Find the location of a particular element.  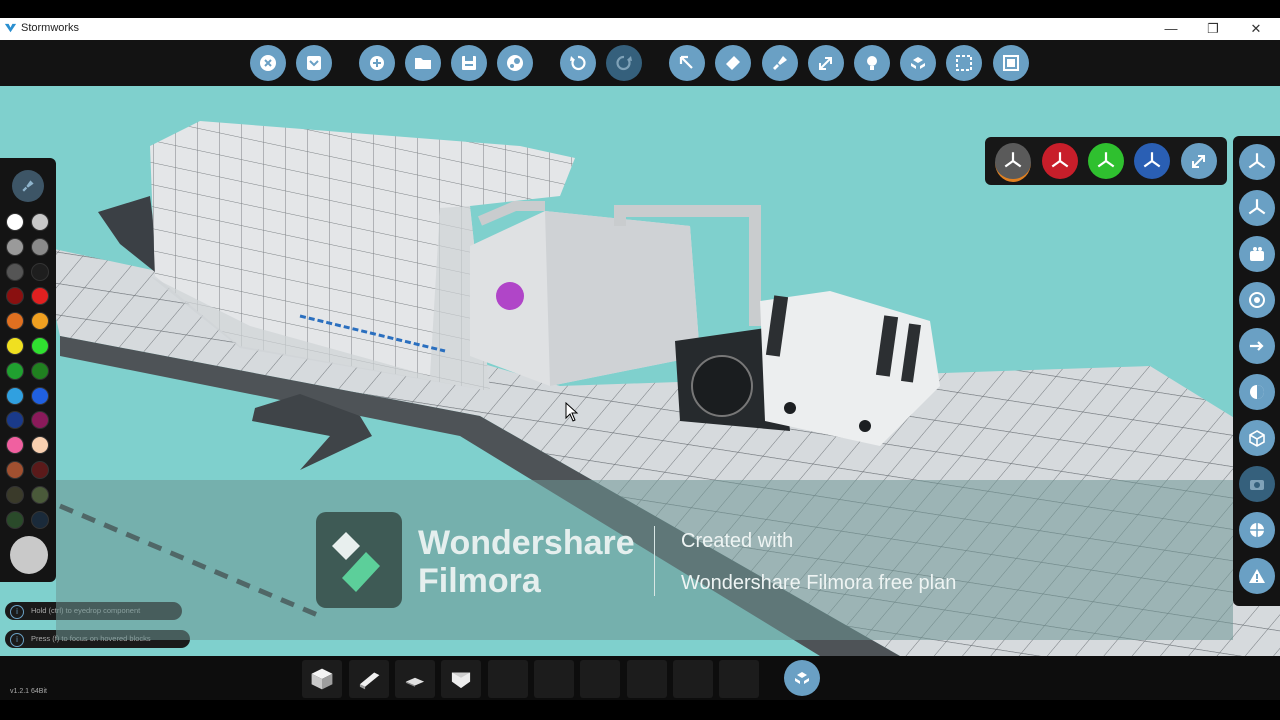

save-button is located at coordinates (469, 63).